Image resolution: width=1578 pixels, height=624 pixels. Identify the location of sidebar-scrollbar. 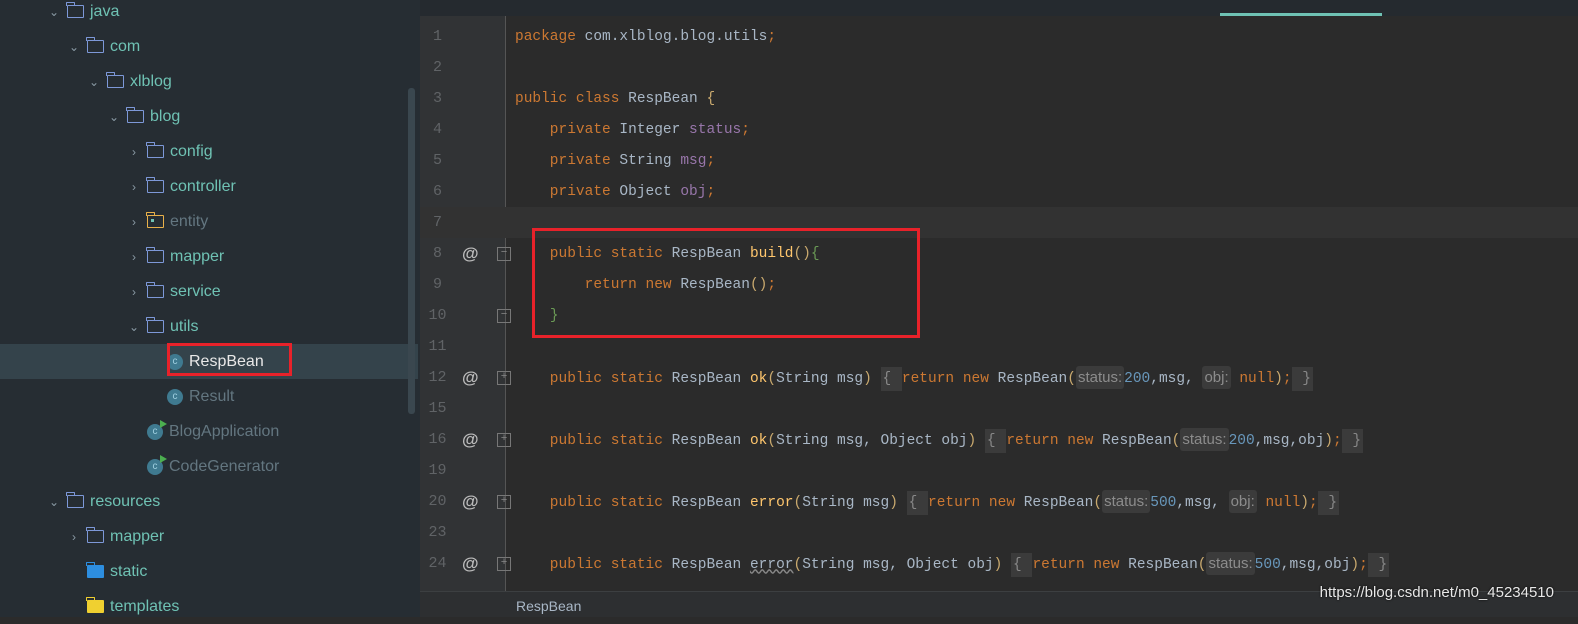
(411, 251).